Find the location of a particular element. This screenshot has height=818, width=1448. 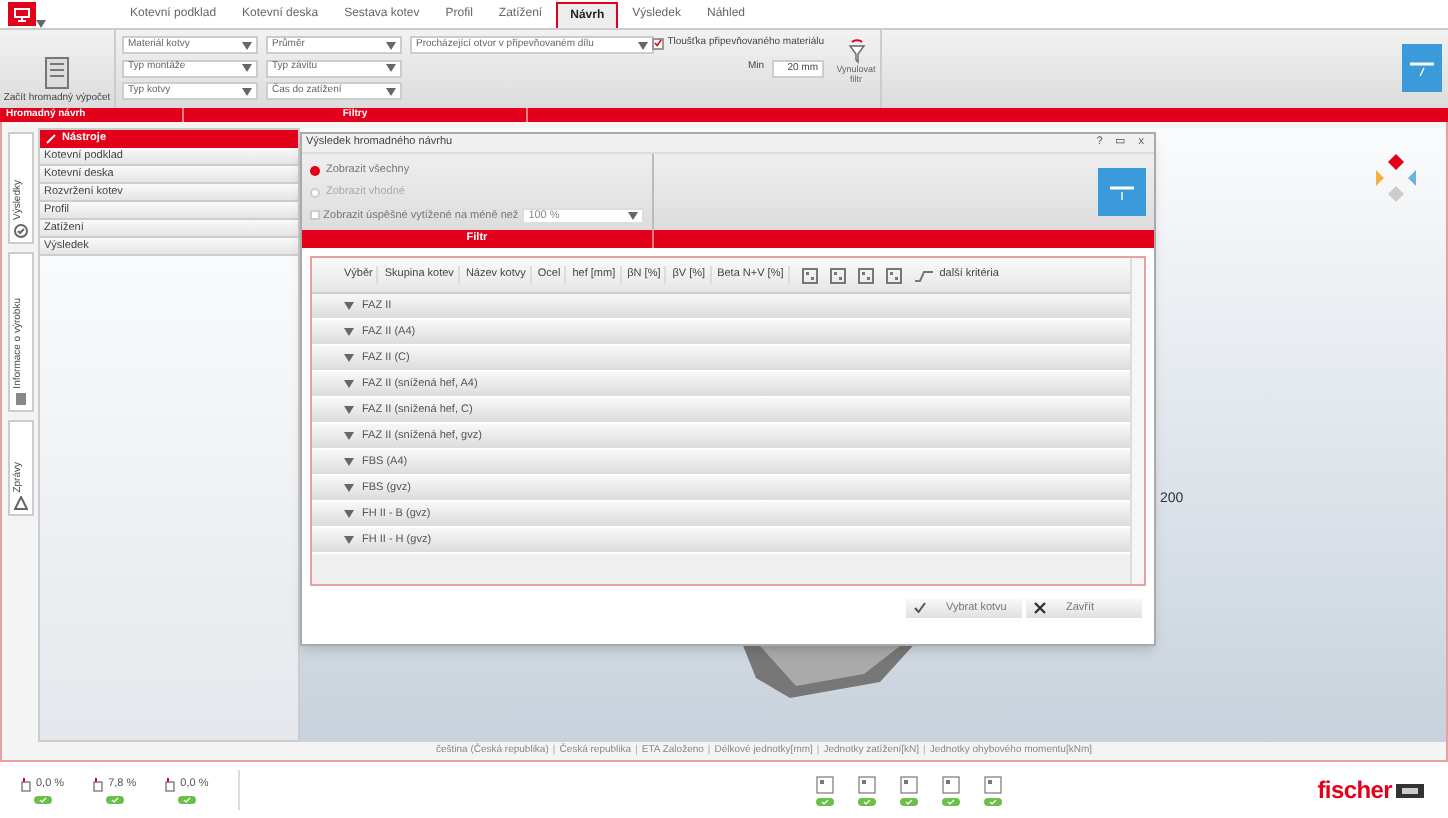

warning-icon is located at coordinates (20, 503).